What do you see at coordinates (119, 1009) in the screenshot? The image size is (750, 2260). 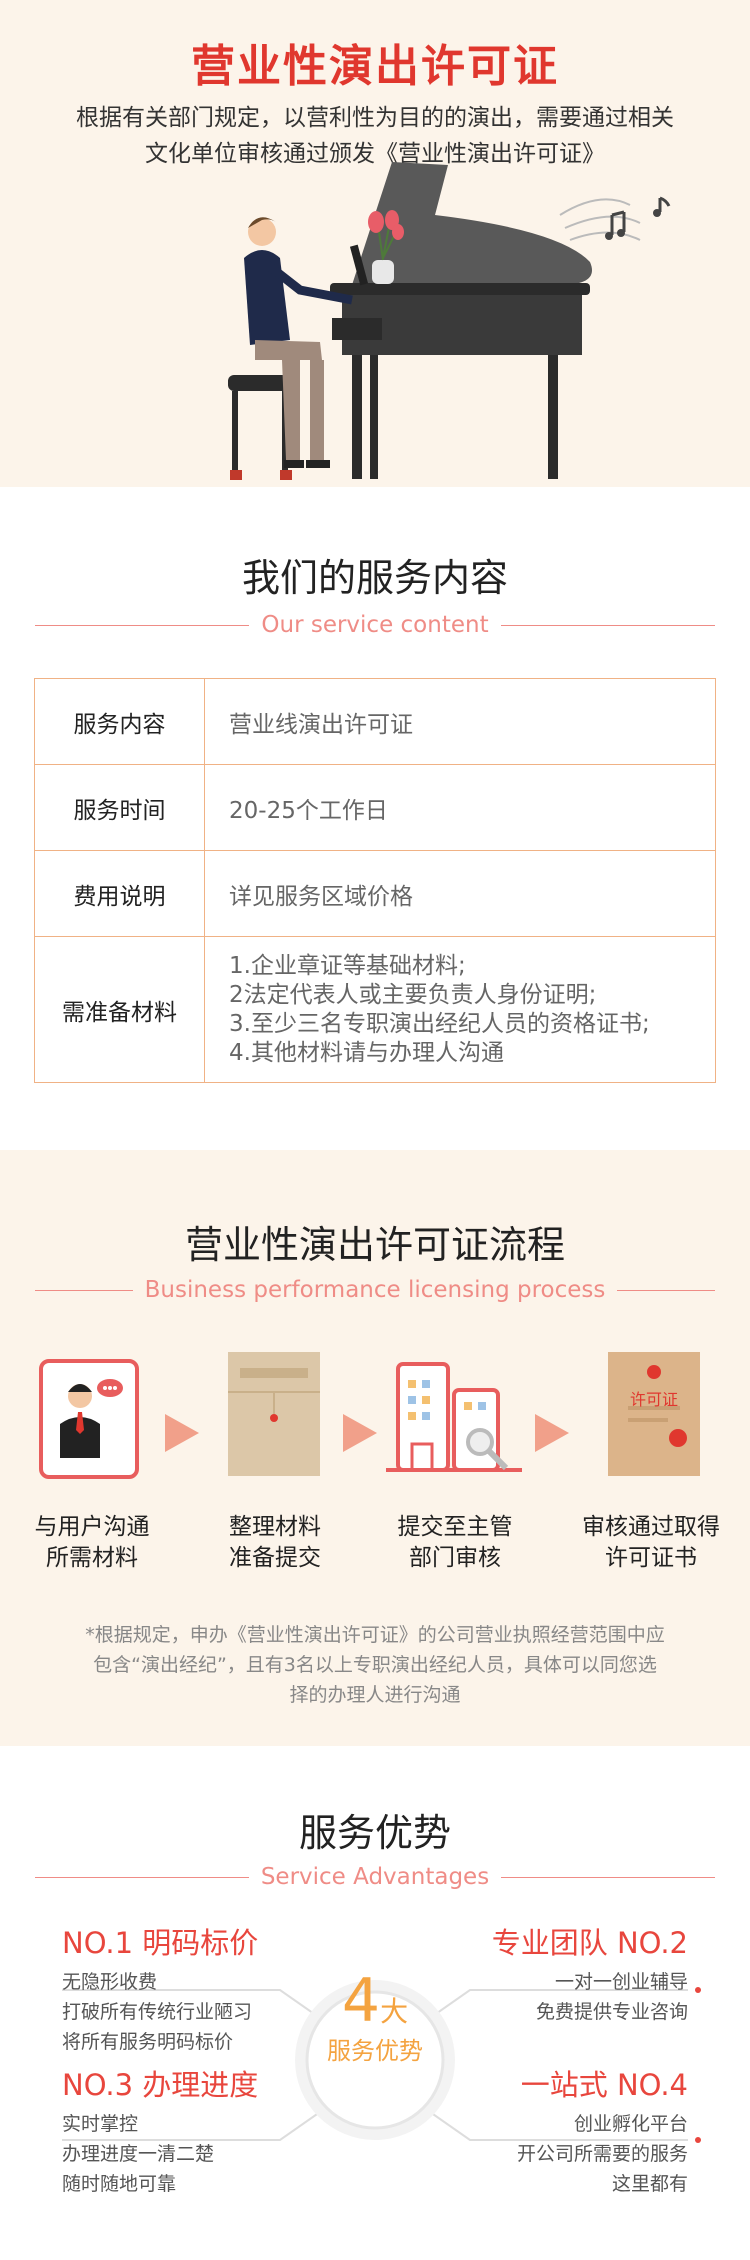 I see `row-key: 需准备材料` at bounding box center [119, 1009].